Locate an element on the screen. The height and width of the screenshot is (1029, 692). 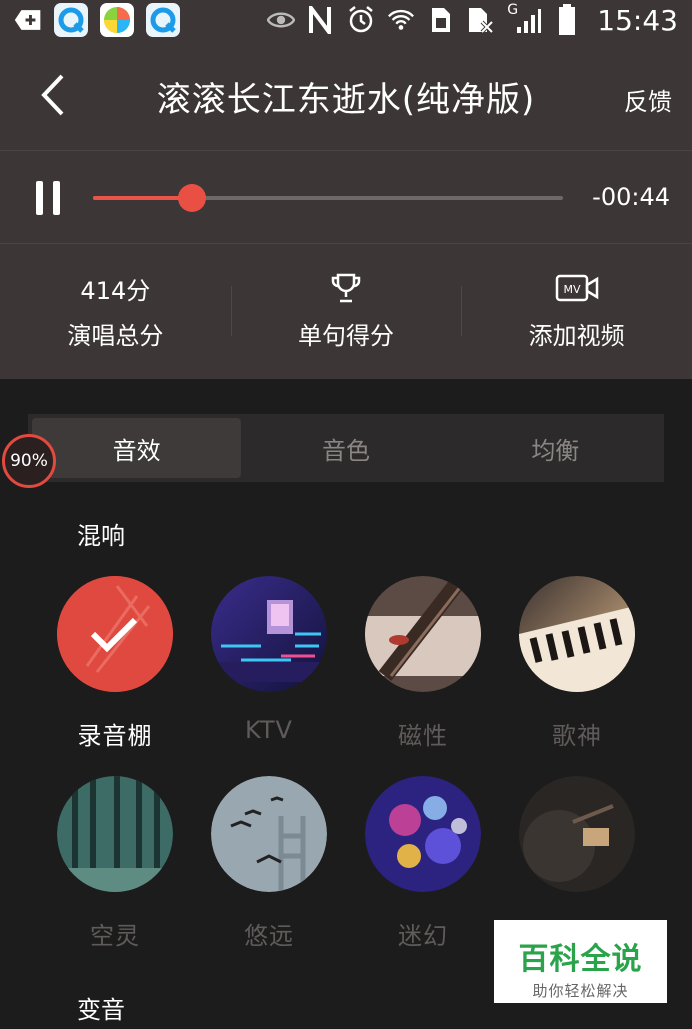
trophy-icon is located at coordinates (346, 288).